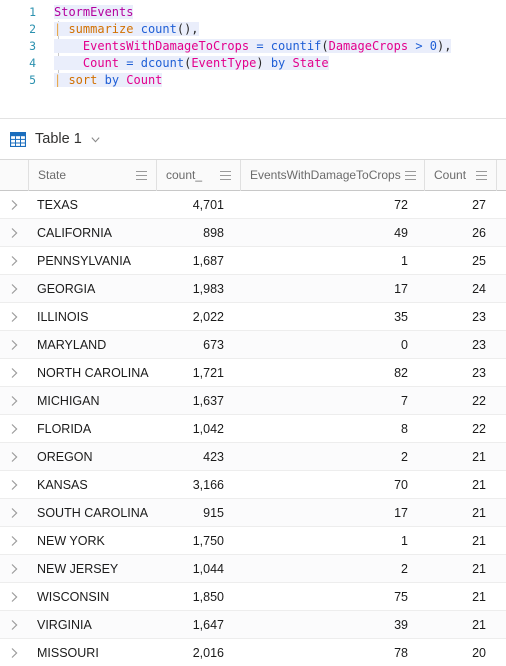  What do you see at coordinates (92, 485) in the screenshot?
I see `cell-state: KANSAS` at bounding box center [92, 485].